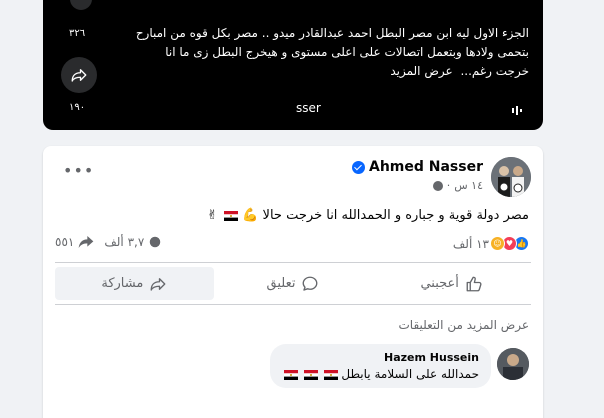  Describe the element at coordinates (410, 374) in the screenshot. I see `comment-text-body: حمدالله على السلامة يابطل` at that location.